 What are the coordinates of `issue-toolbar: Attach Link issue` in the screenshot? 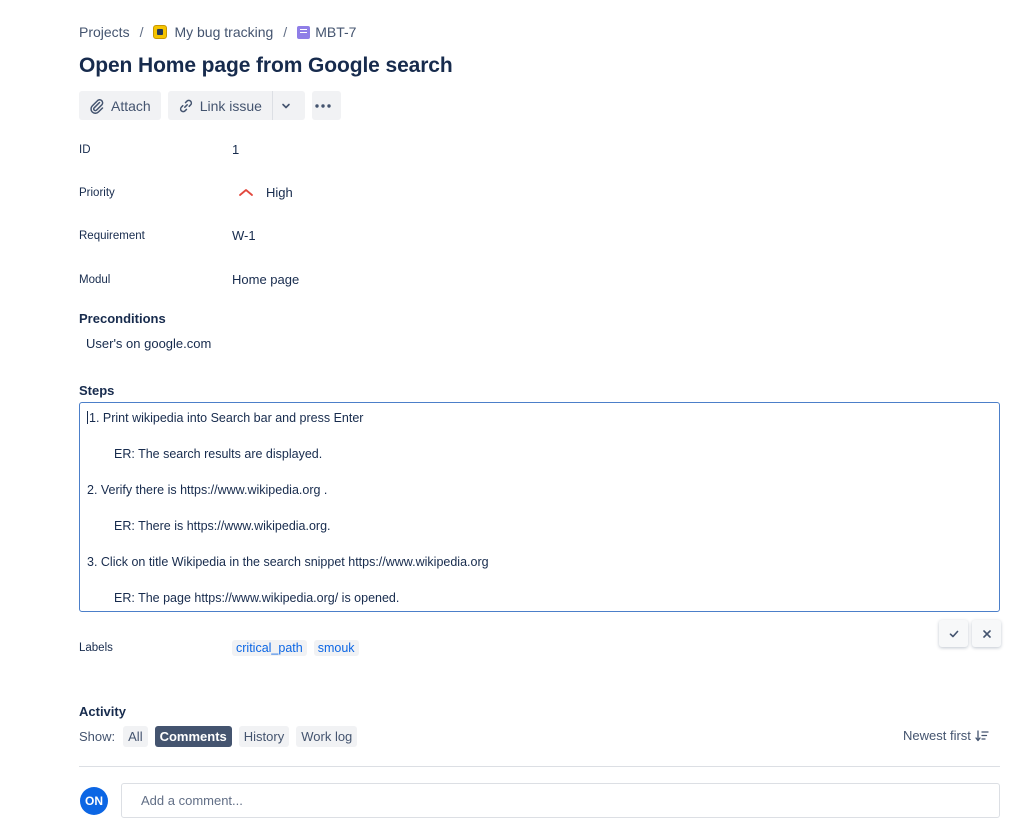 It's located at (213, 105).